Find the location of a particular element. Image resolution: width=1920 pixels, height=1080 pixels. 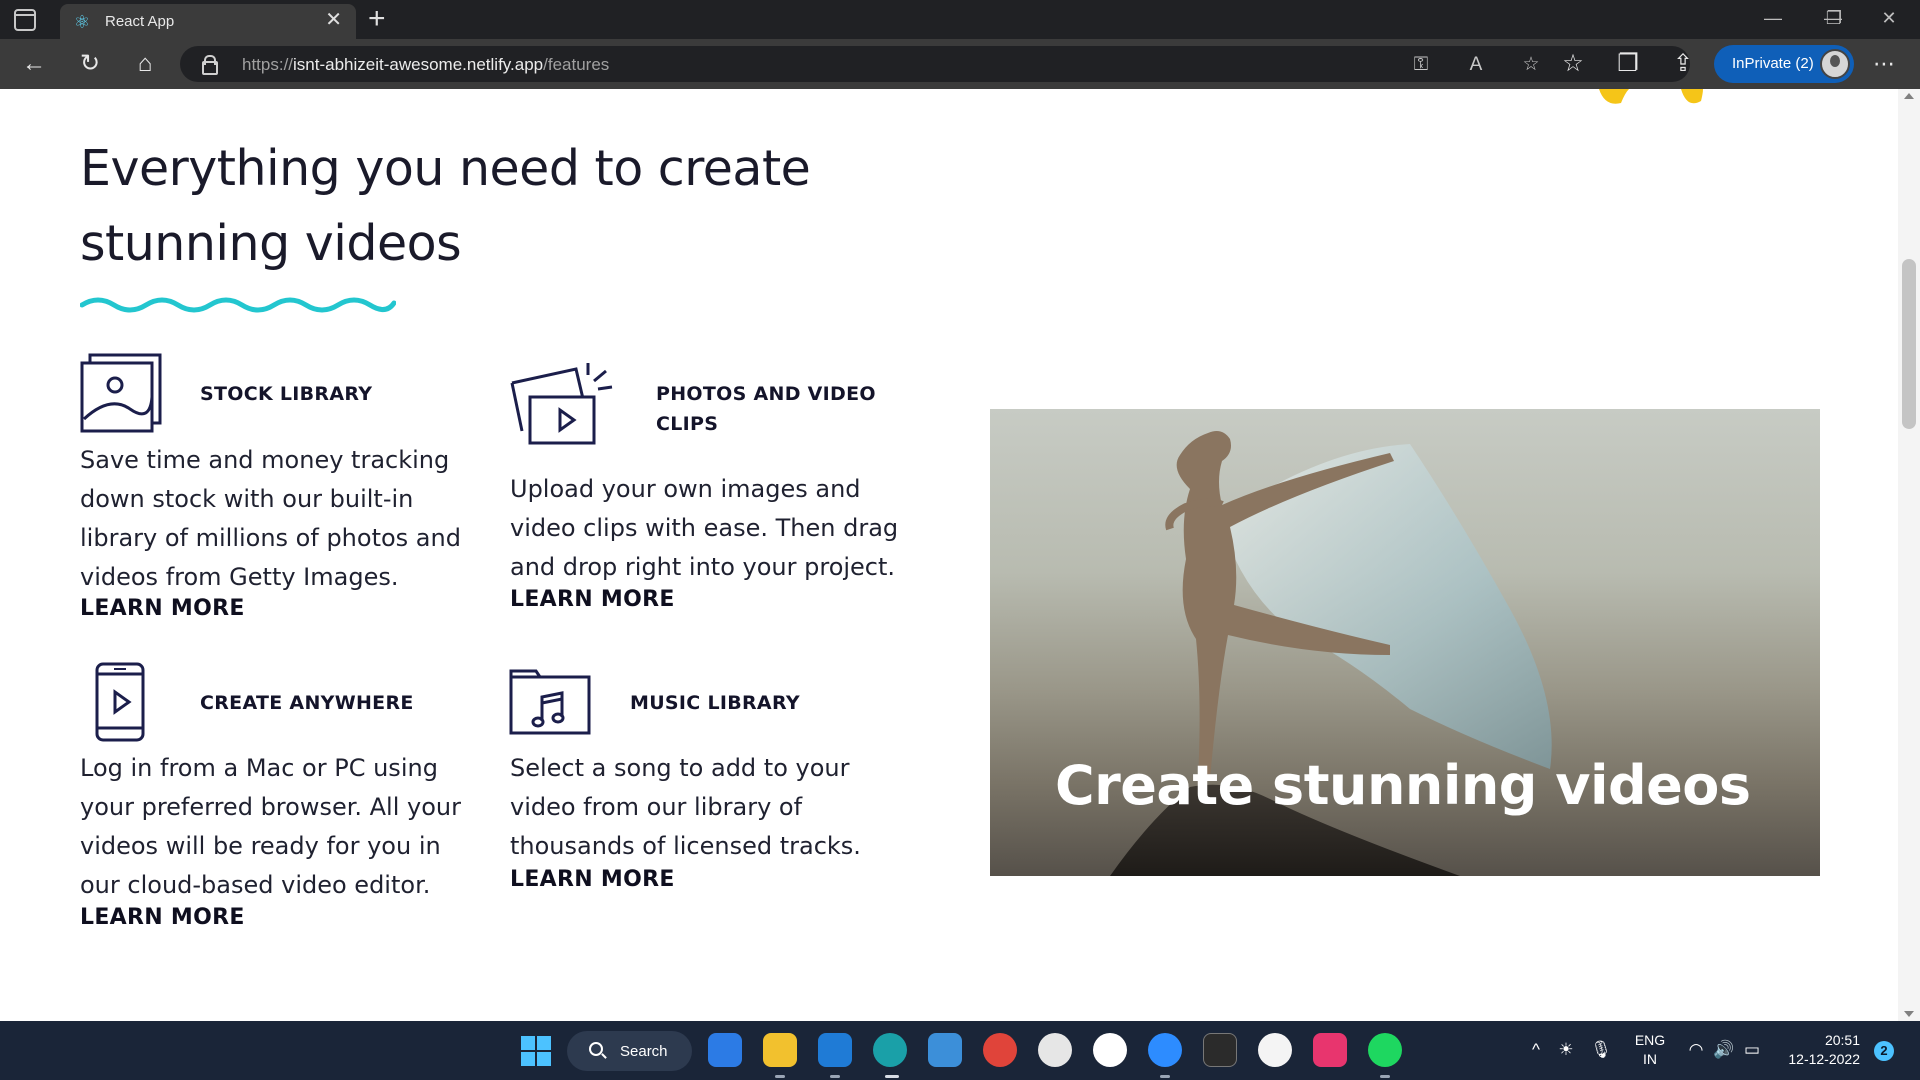

terminal-icon is located at coordinates (1220, 1050).